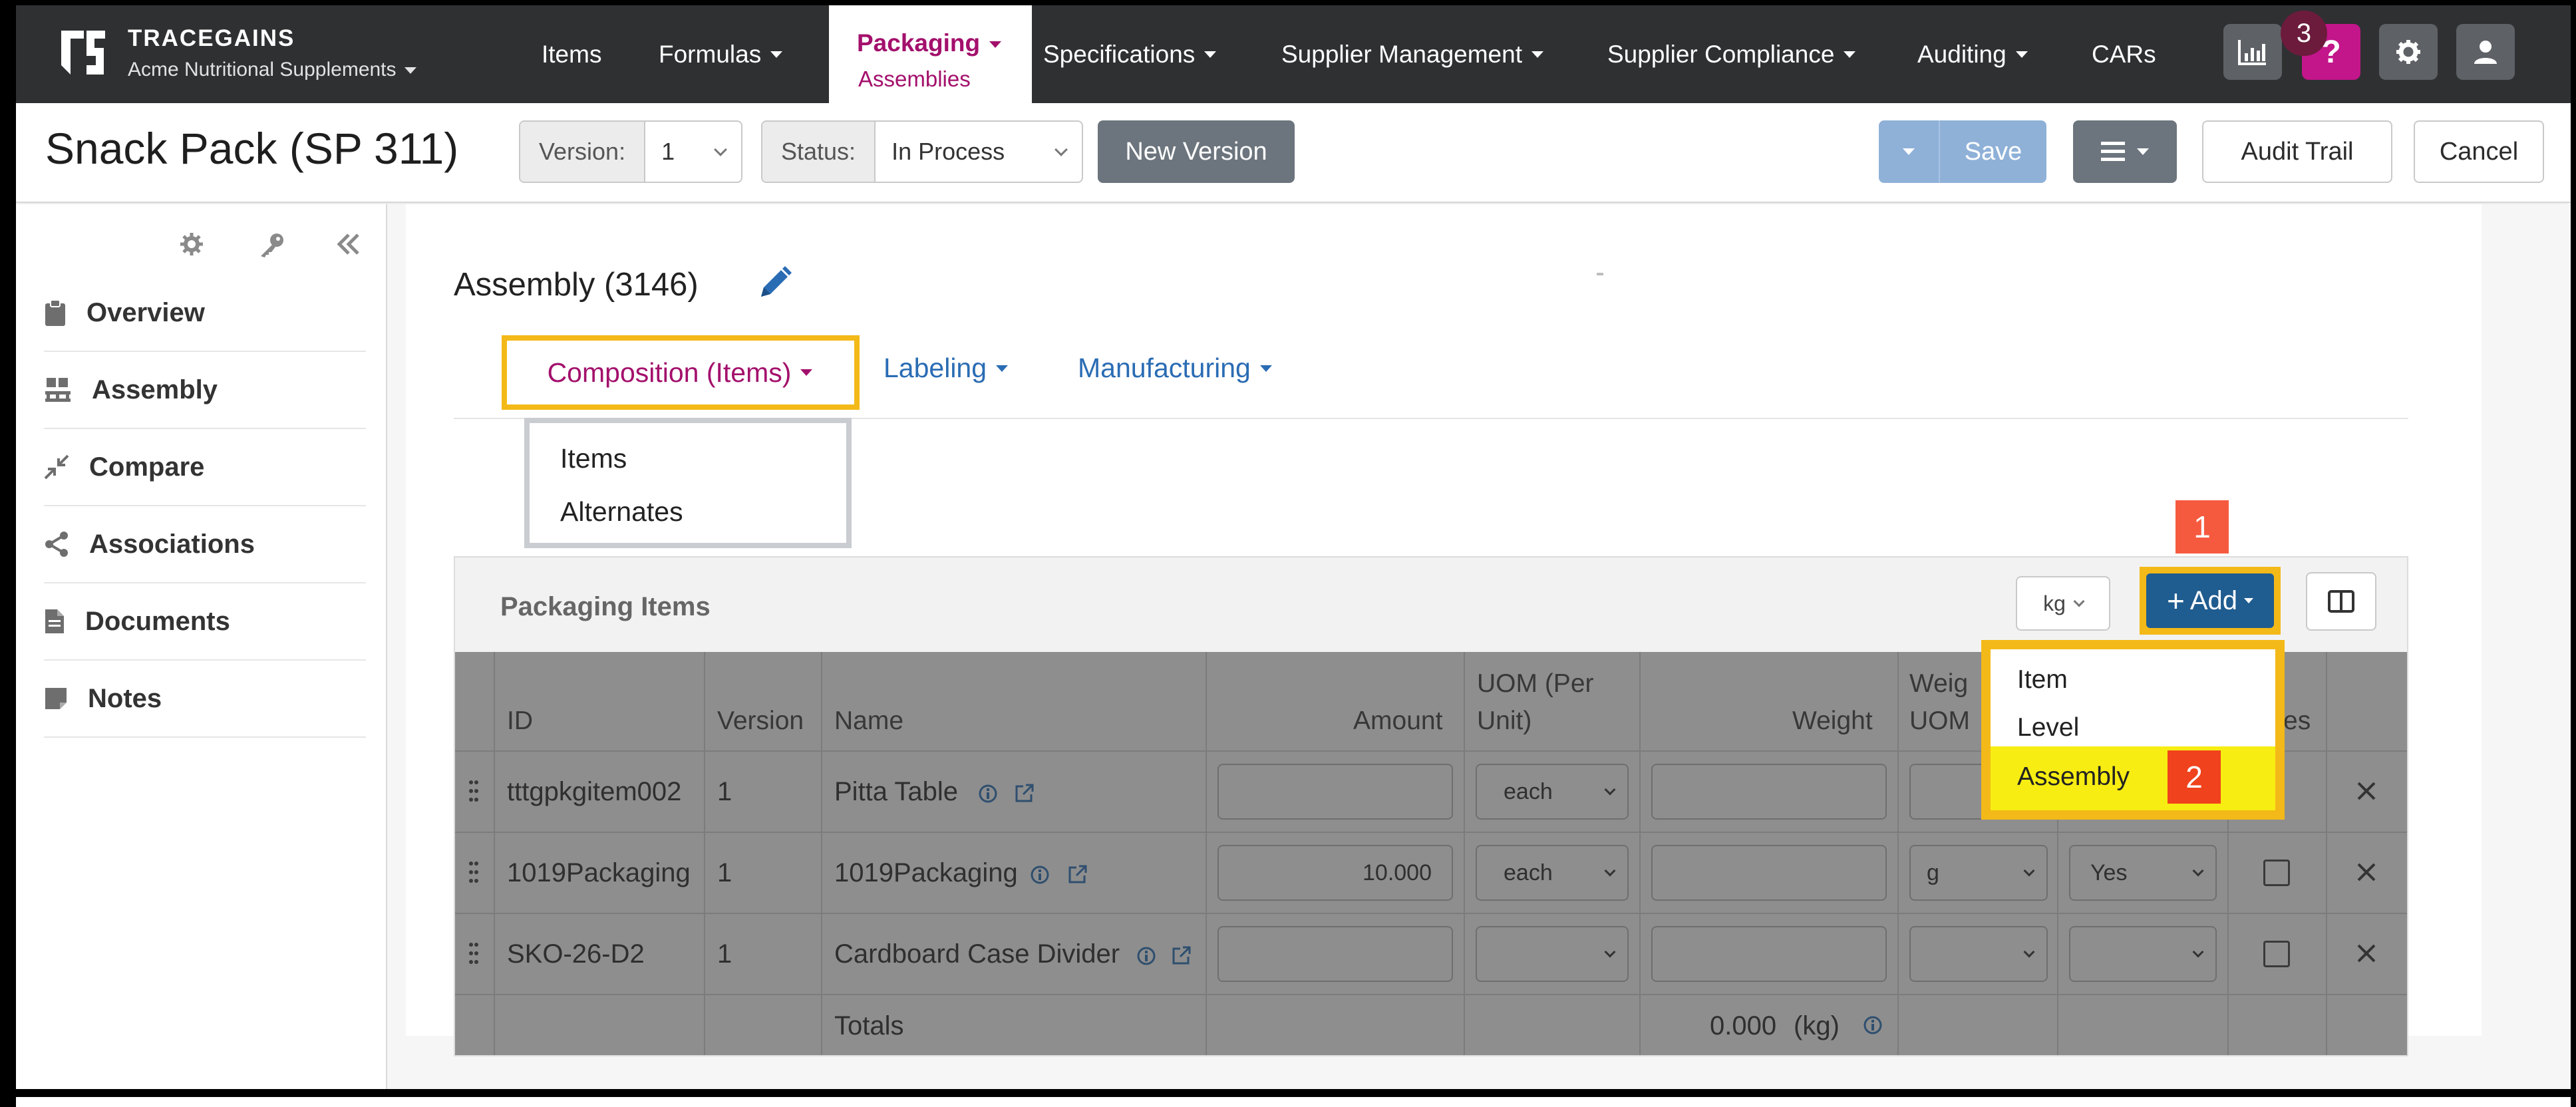 Image resolution: width=2576 pixels, height=1107 pixels. I want to click on column-header-weight-uom-line2: UOM, so click(1939, 722).